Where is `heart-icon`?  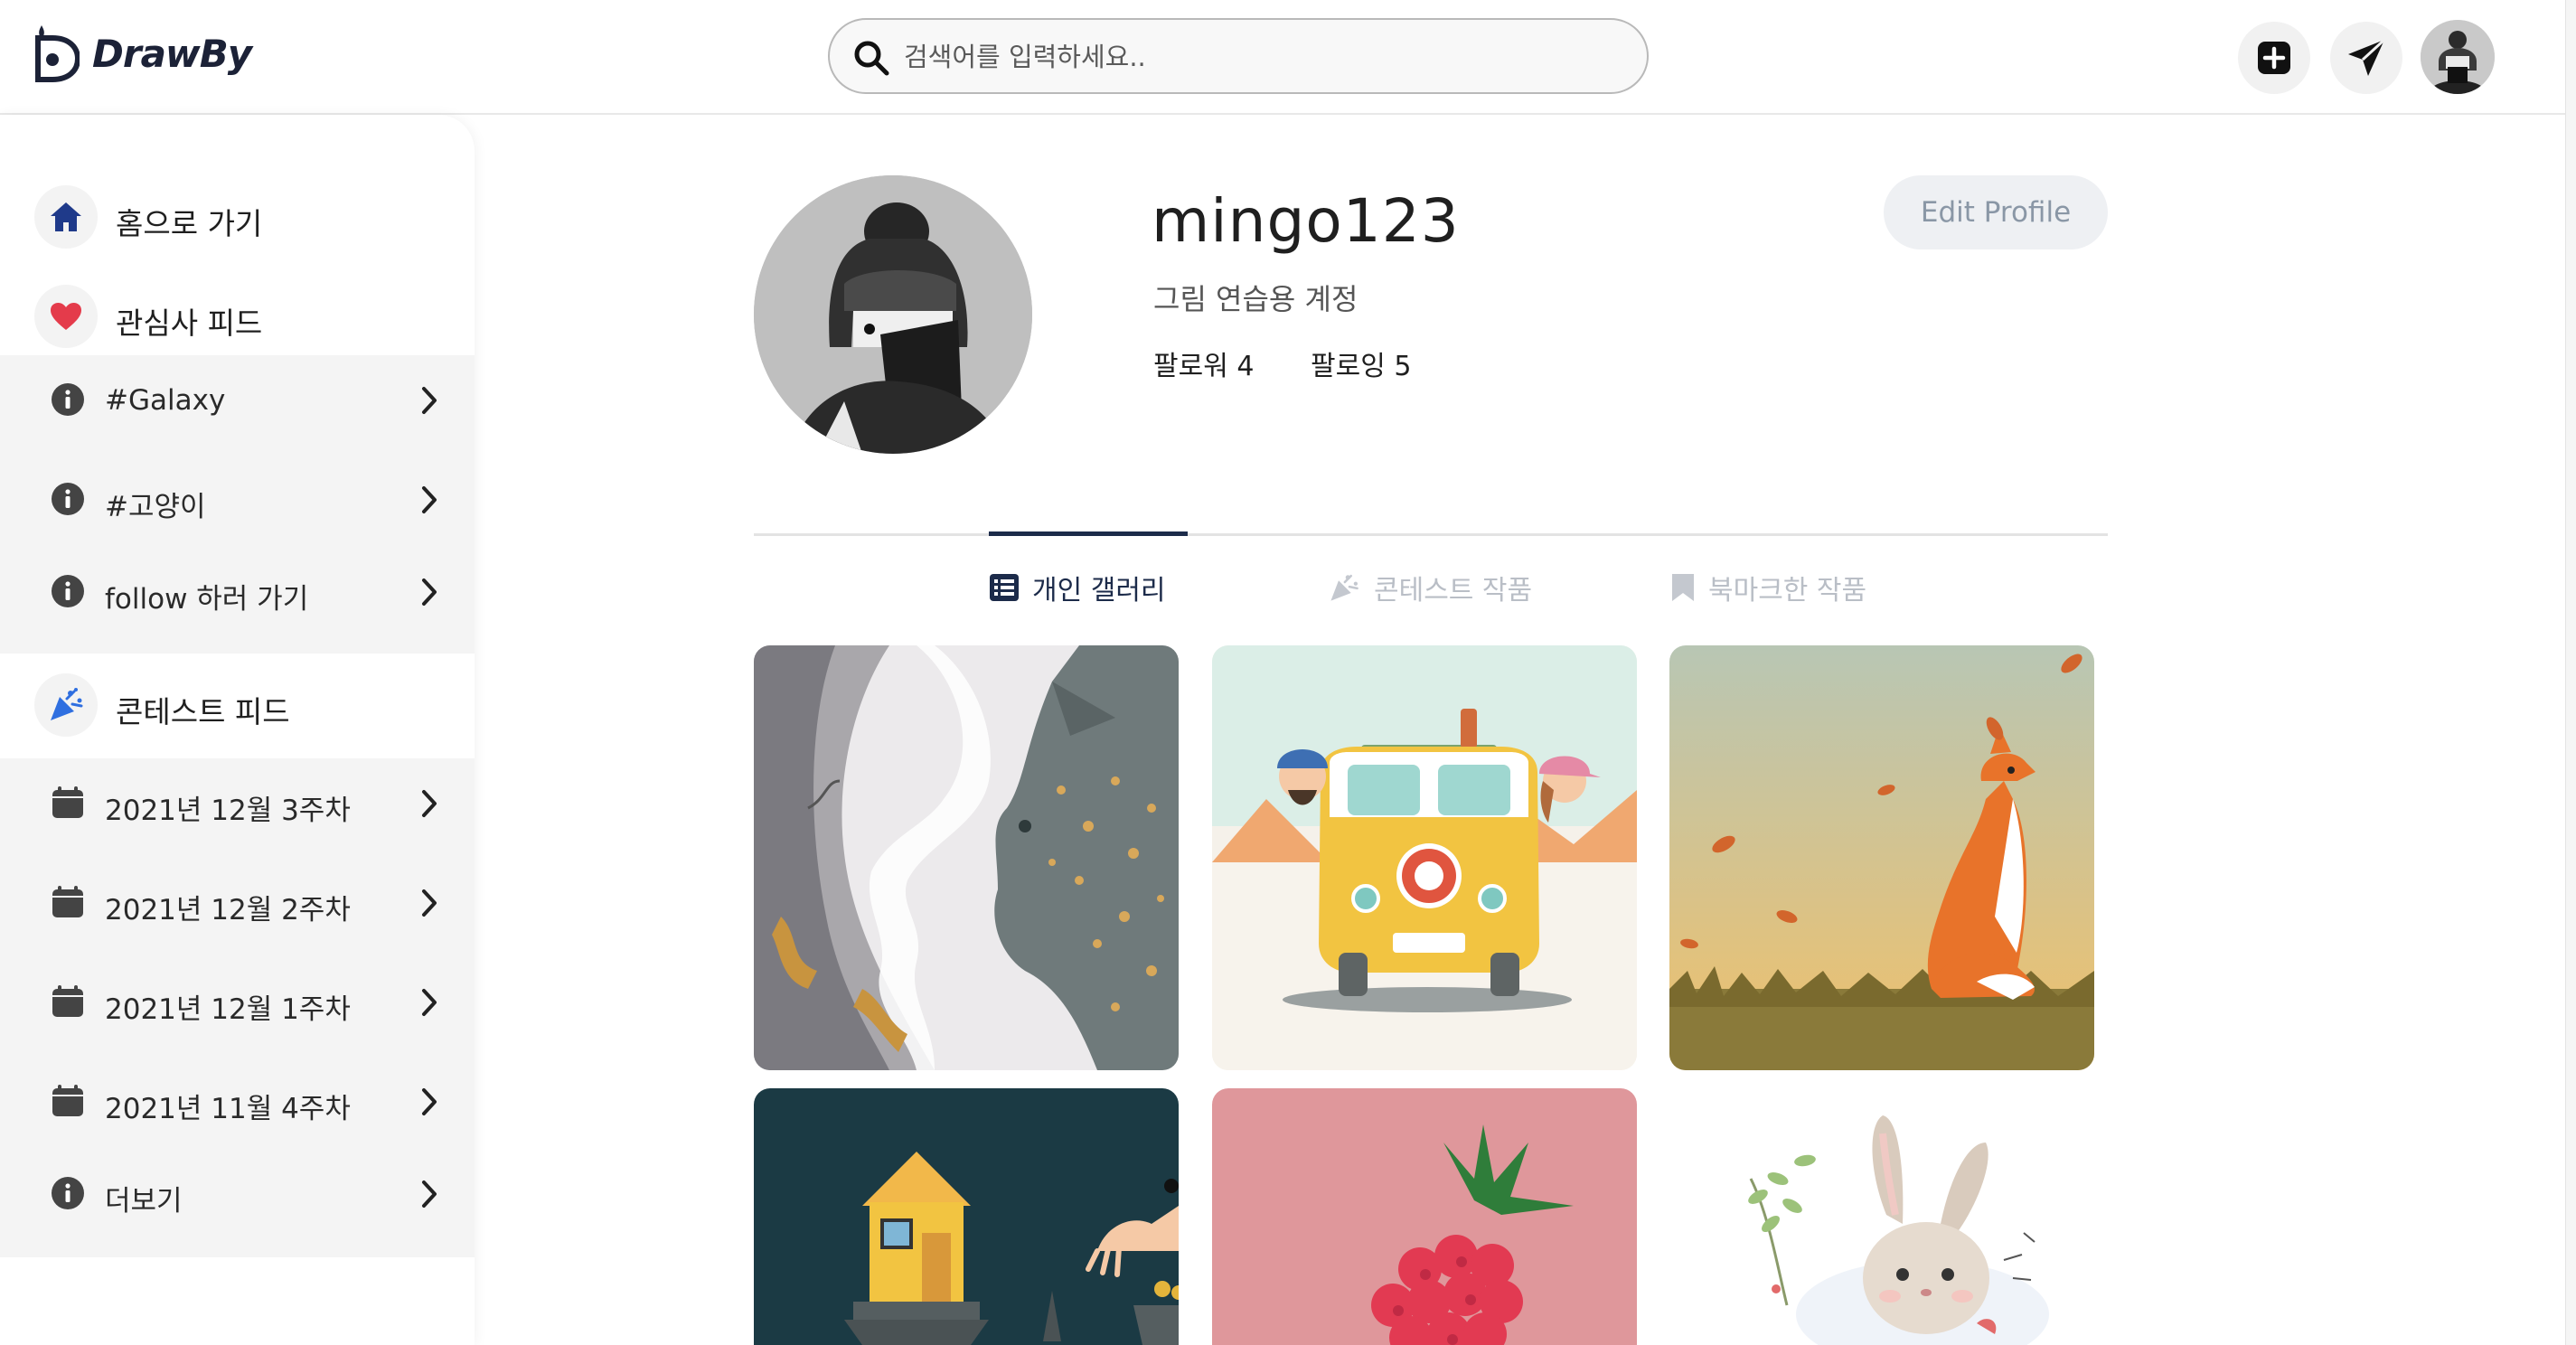
heart-icon is located at coordinates (66, 316).